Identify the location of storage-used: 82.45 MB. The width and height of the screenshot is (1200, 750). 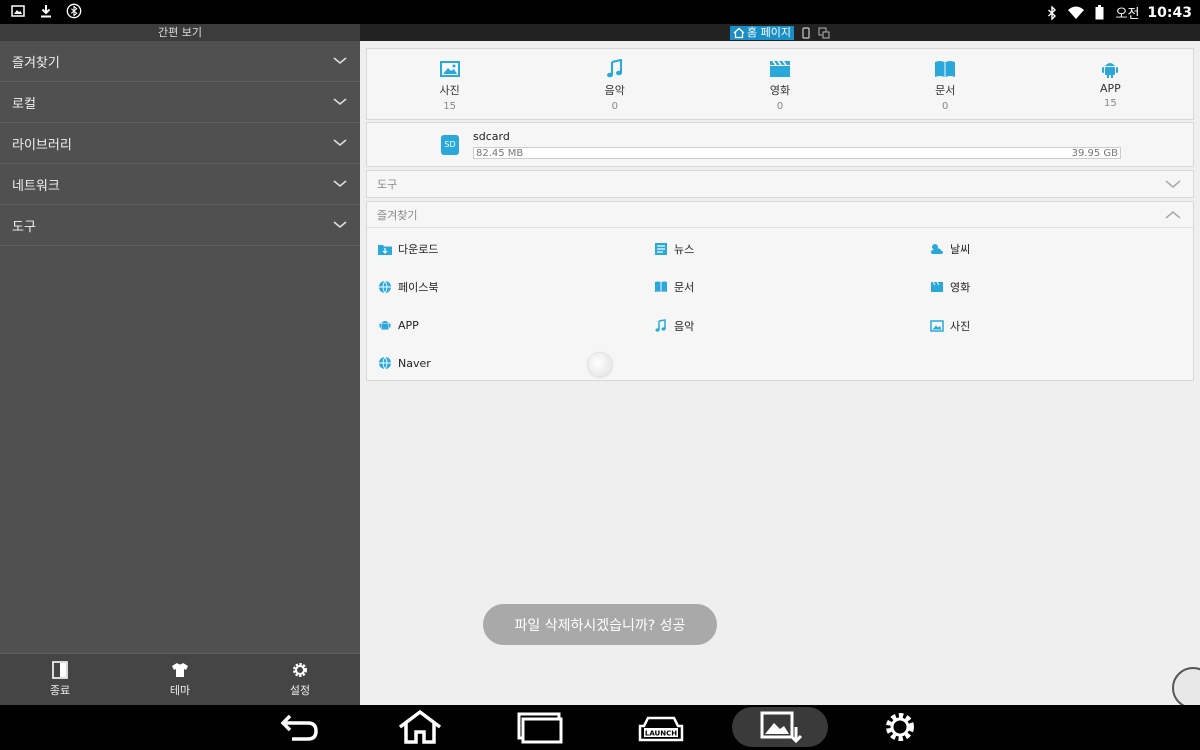
(500, 153).